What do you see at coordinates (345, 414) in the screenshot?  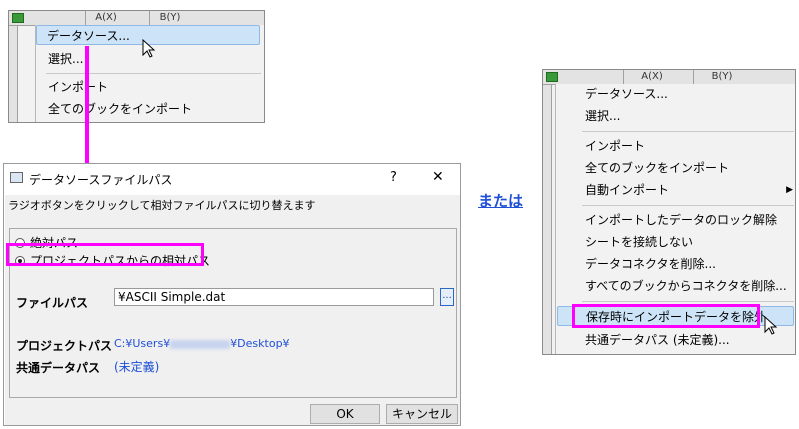 I see `ok-button: OK` at bounding box center [345, 414].